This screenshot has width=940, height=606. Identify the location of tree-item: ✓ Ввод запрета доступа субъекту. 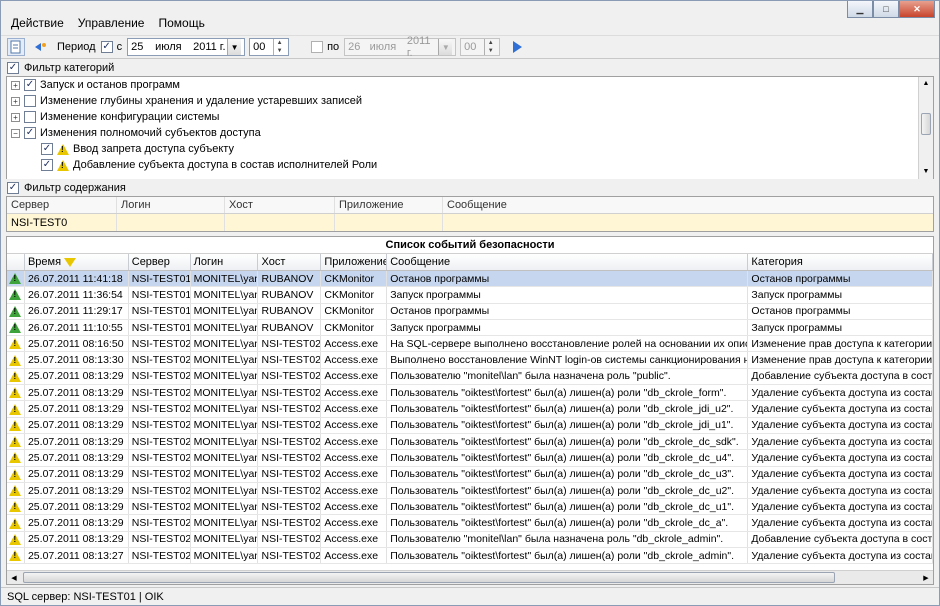
(137, 149).